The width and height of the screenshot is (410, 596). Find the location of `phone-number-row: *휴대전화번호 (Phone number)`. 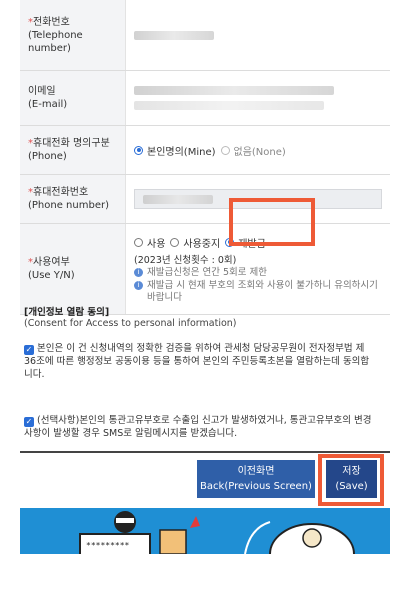

phone-number-row: *휴대전화번호 (Phone number) is located at coordinates (205, 199).